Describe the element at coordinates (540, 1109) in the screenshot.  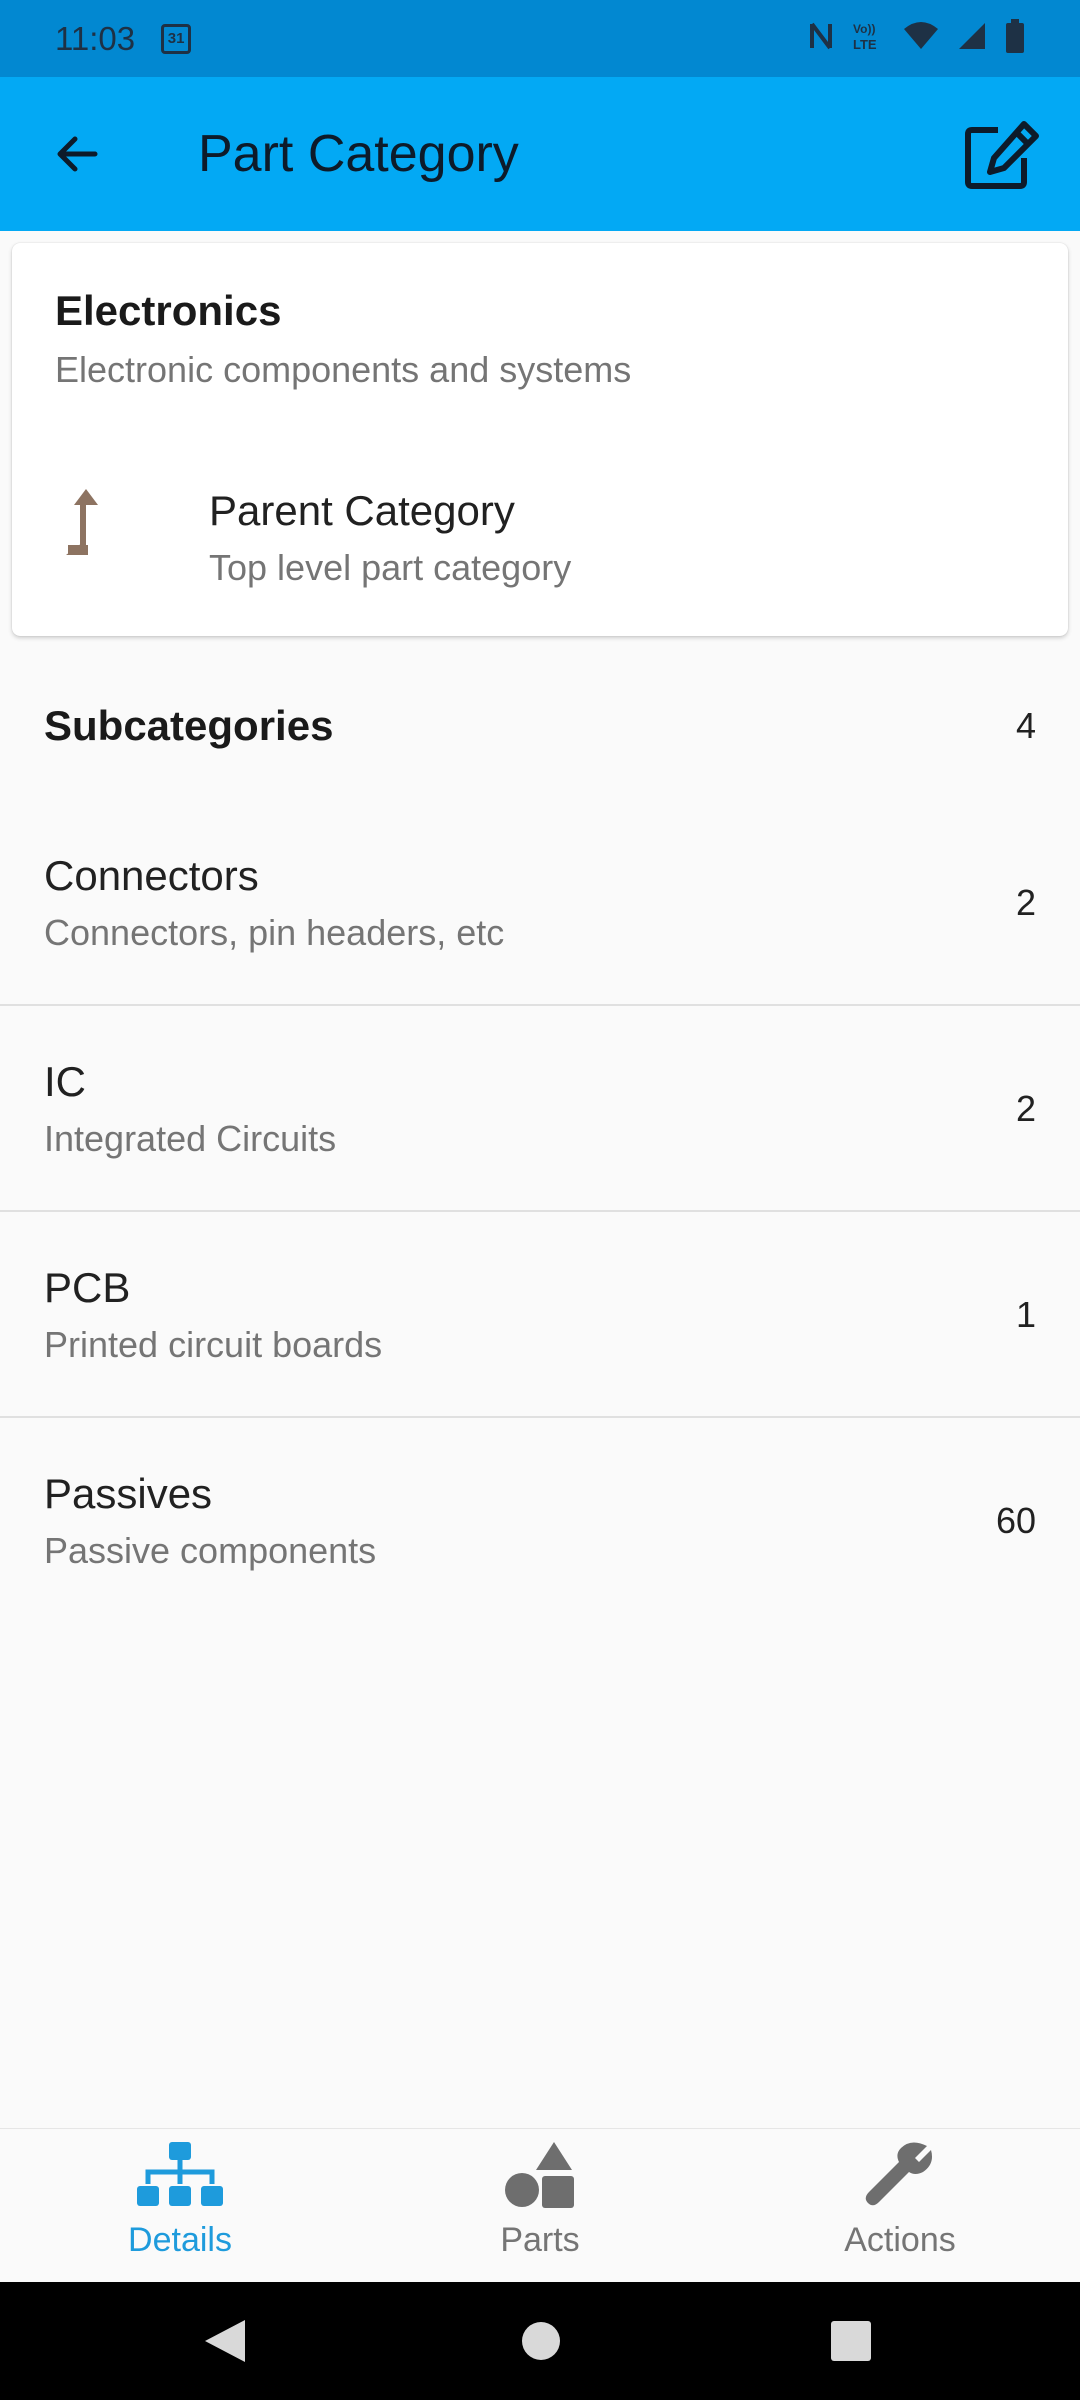
I see `list-item: IC Integrated Circuits 2` at that location.